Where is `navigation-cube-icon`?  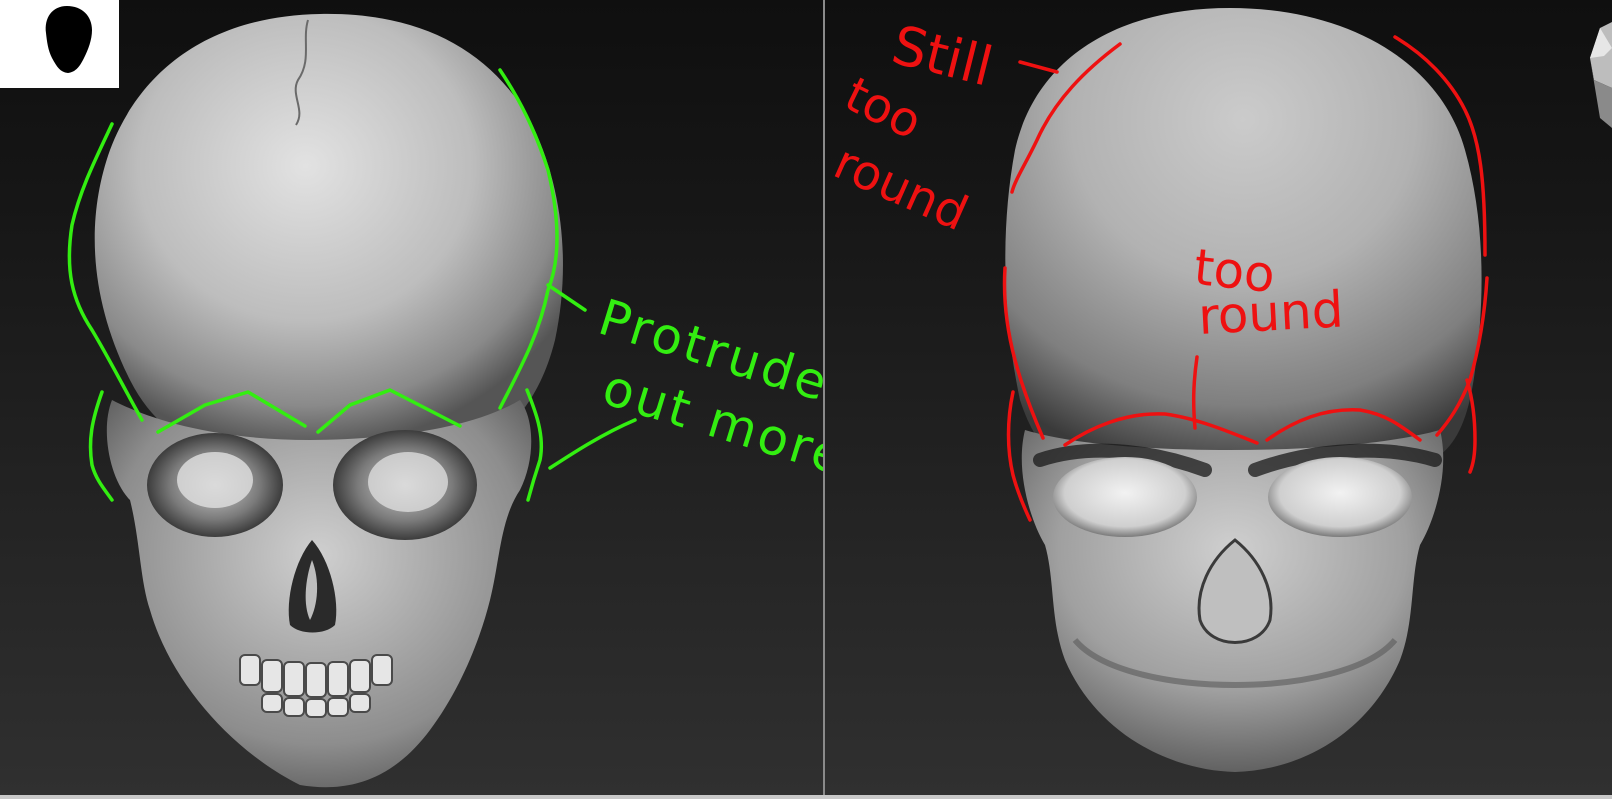 navigation-cube-icon is located at coordinates (1601, 75).